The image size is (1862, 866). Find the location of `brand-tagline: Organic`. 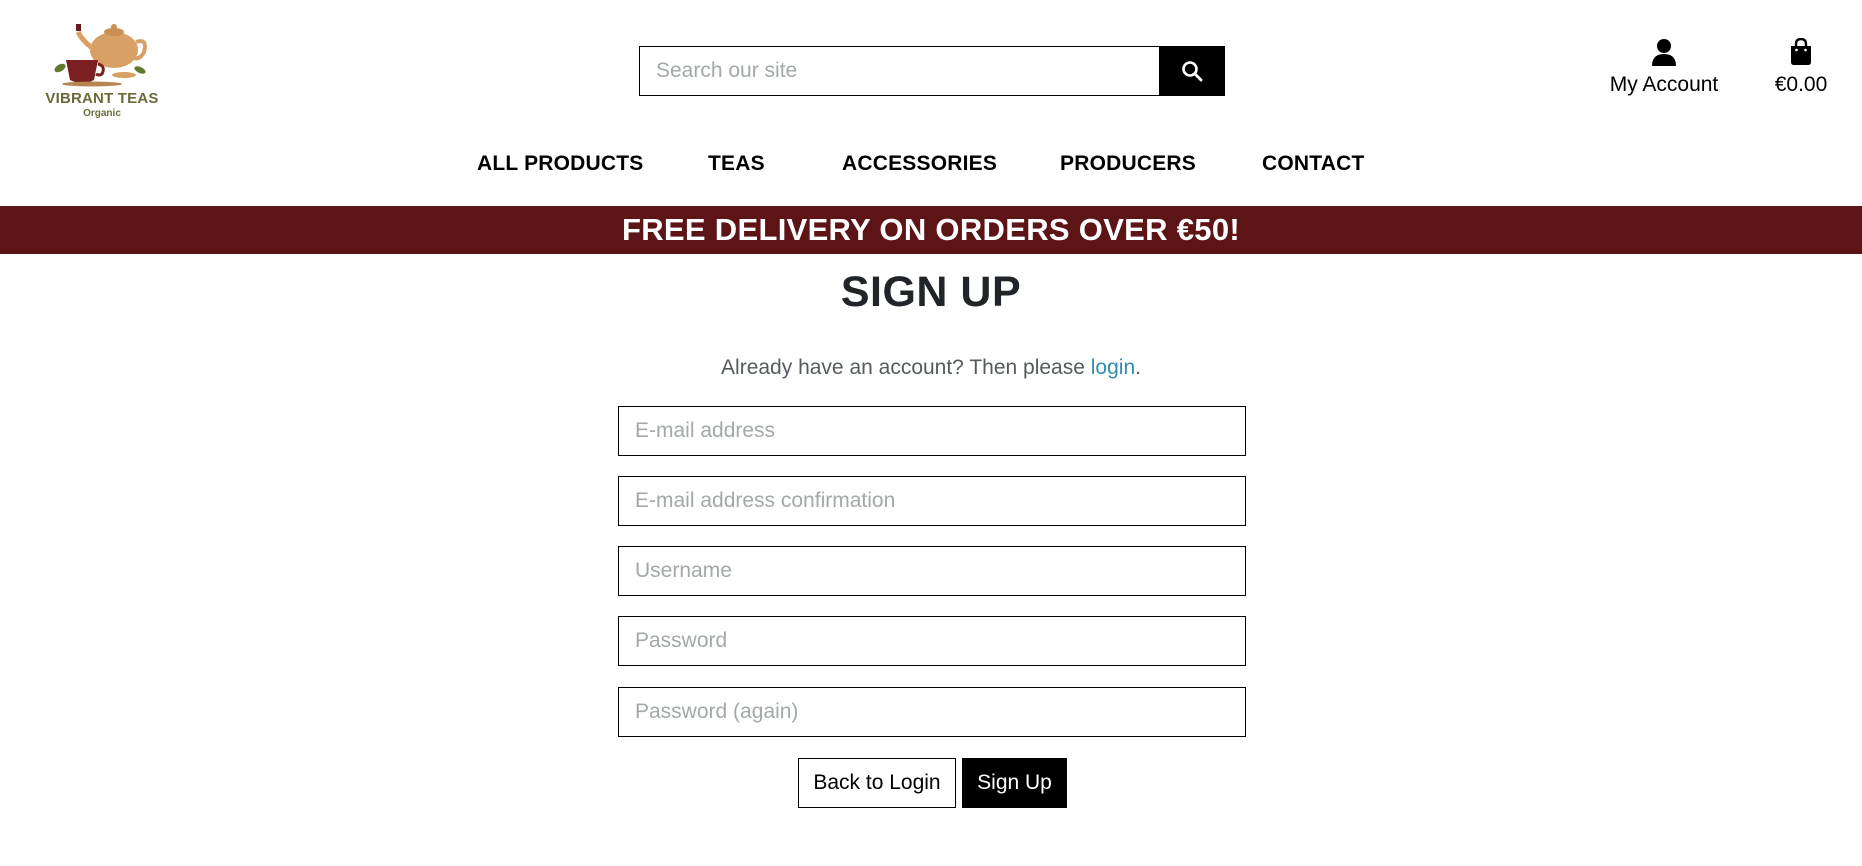

brand-tagline: Organic is located at coordinates (102, 113).